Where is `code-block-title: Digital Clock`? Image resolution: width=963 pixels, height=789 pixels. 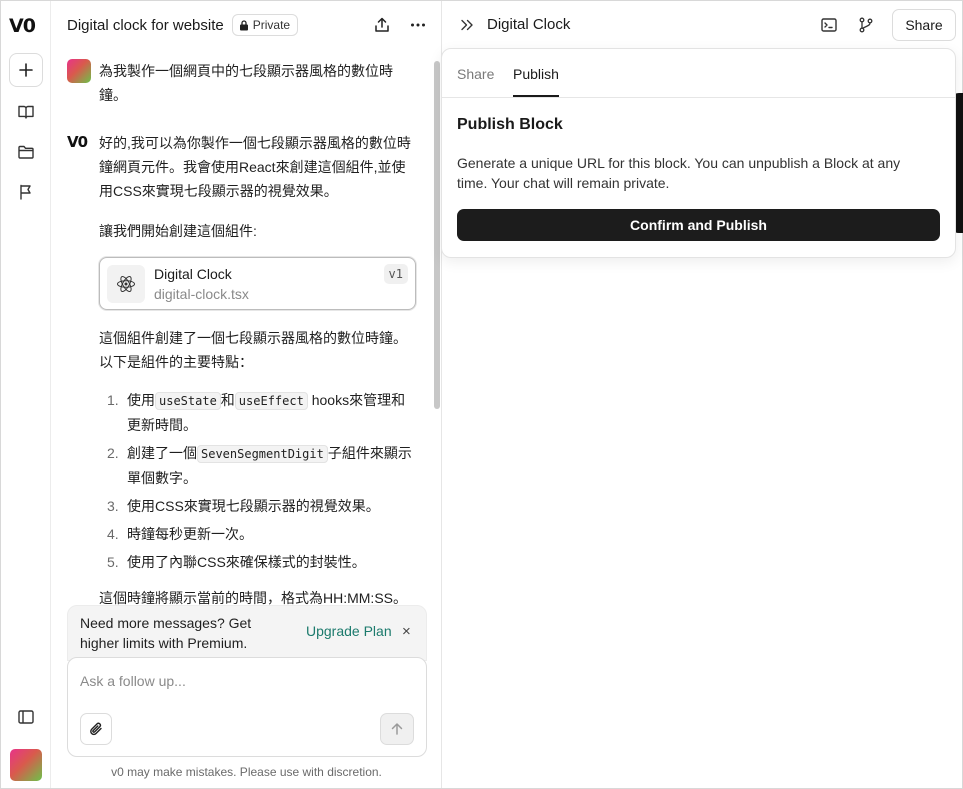
code-block-title: Digital Clock is located at coordinates (193, 274).